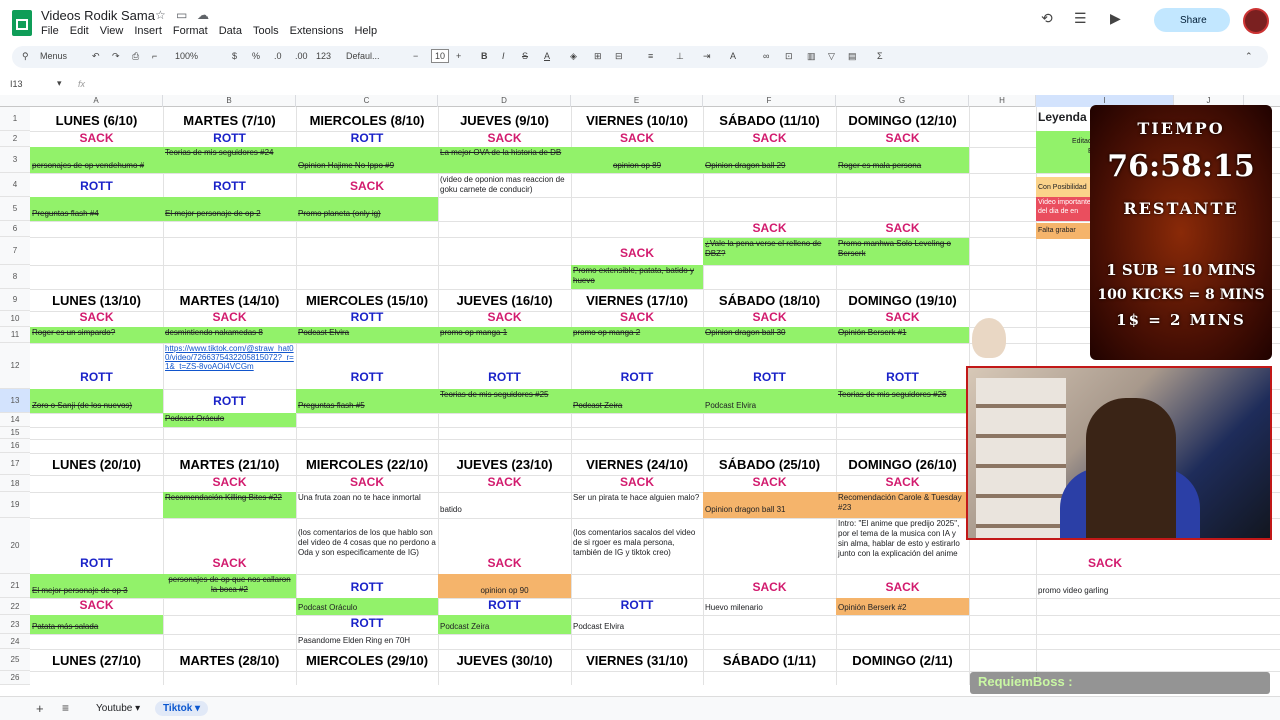  Describe the element at coordinates (16, 84) in the screenshot. I see `name-box: I13` at that location.